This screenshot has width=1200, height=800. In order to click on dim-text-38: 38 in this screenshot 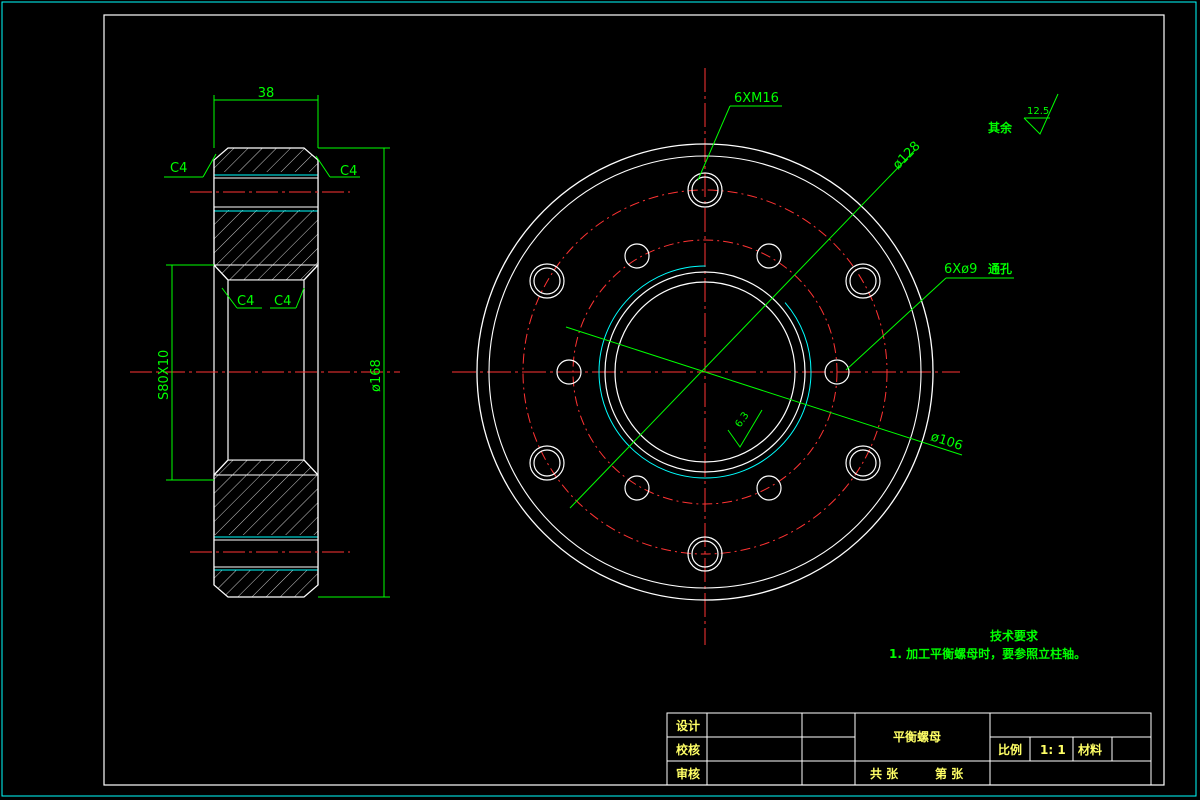, I will do `click(266, 93)`.